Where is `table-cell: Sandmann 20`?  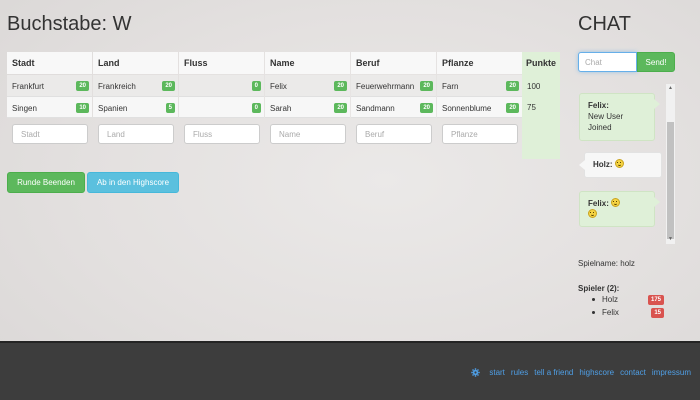
table-cell: Sandmann 20 is located at coordinates (393, 107).